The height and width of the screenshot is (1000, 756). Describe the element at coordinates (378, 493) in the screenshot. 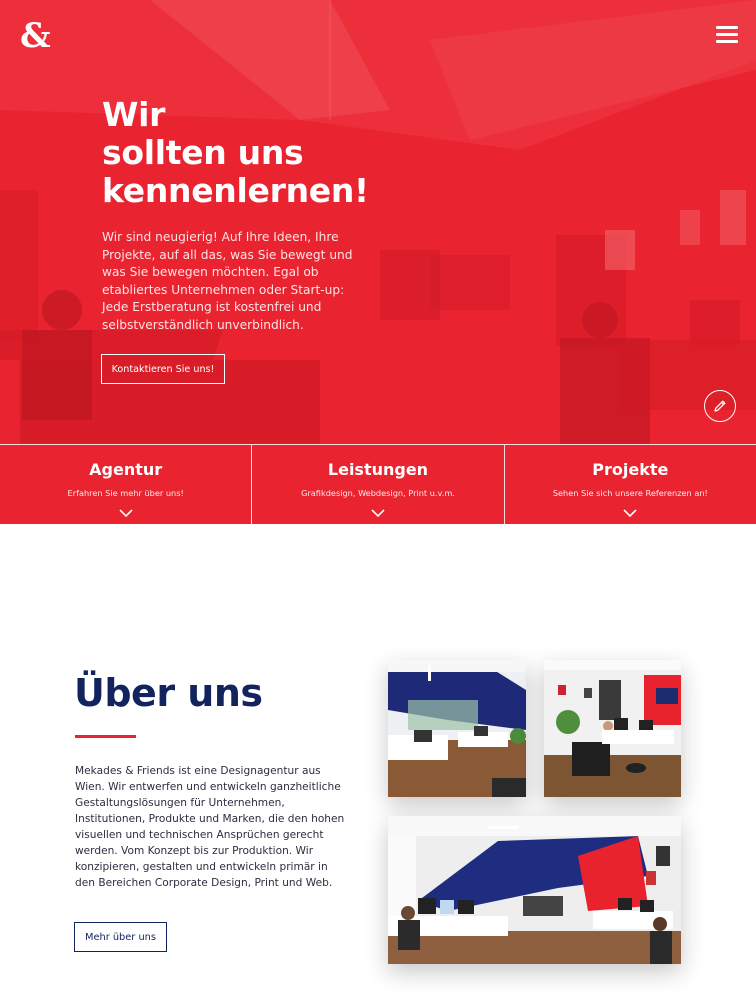

I see `tile-subtitle: Grafikdesign, Webdesign, Print u.v.m.` at that location.